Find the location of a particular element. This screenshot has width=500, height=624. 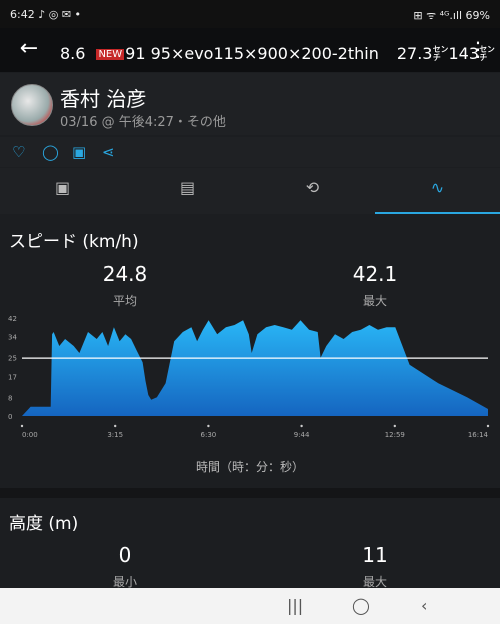

comment-icon: ◯ is located at coordinates (50, 152).